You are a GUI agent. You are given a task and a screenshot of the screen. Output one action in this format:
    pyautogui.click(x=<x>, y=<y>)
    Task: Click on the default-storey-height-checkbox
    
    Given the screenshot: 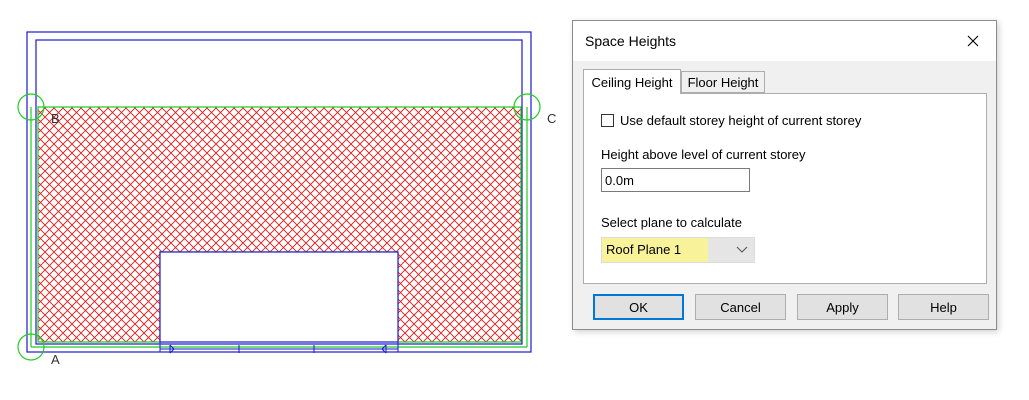 What is the action you would take?
    pyautogui.click(x=607, y=120)
    